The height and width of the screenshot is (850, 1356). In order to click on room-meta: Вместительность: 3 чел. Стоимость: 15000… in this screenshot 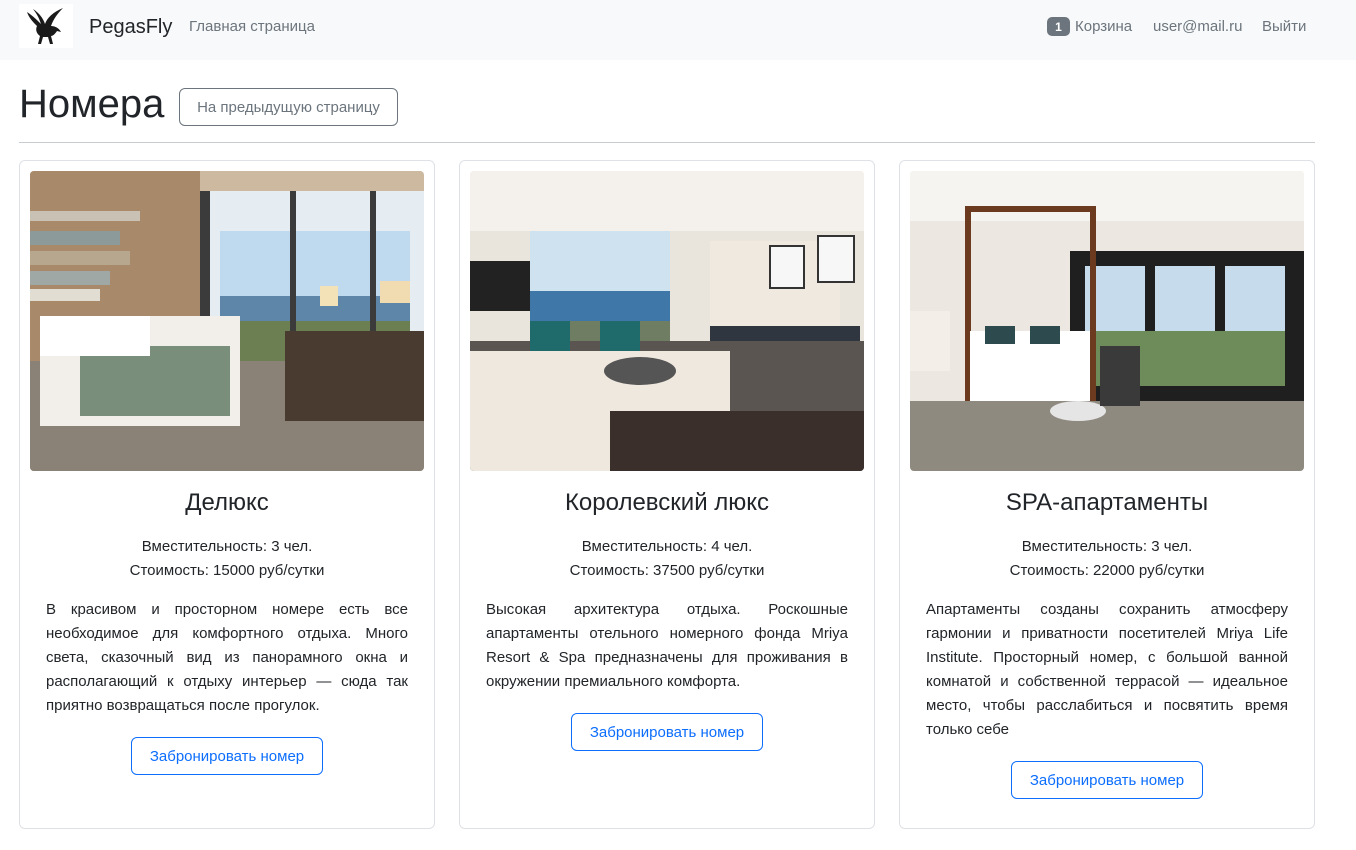, I will do `click(227, 559)`.